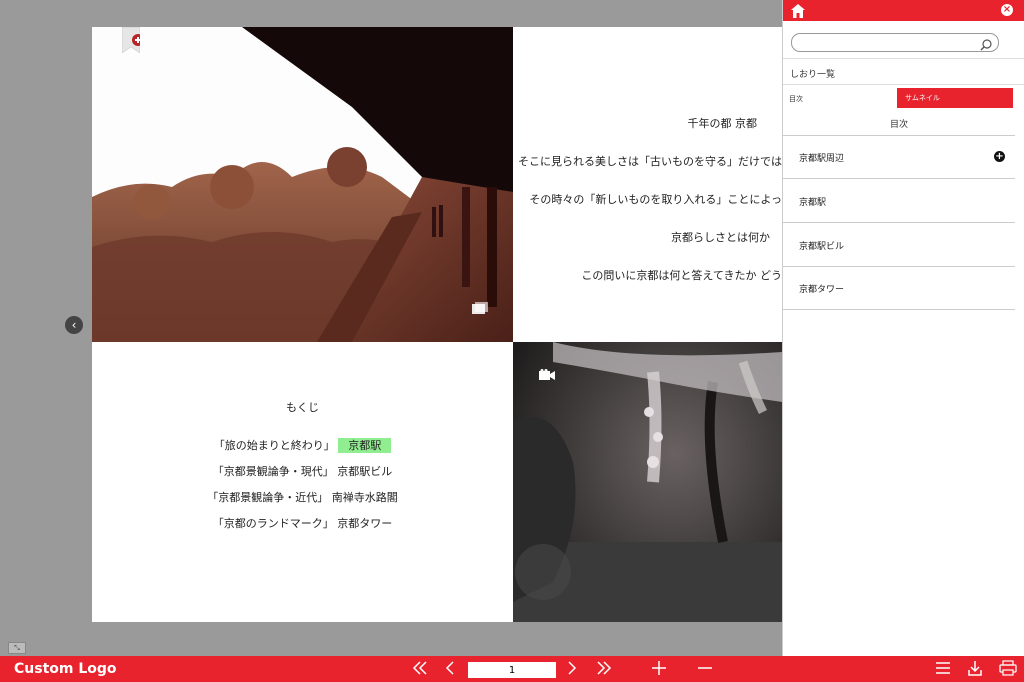 This screenshot has width=1024, height=682. I want to click on toc-item-kyoto-station-building: 京都駅ビル, so click(899, 245).